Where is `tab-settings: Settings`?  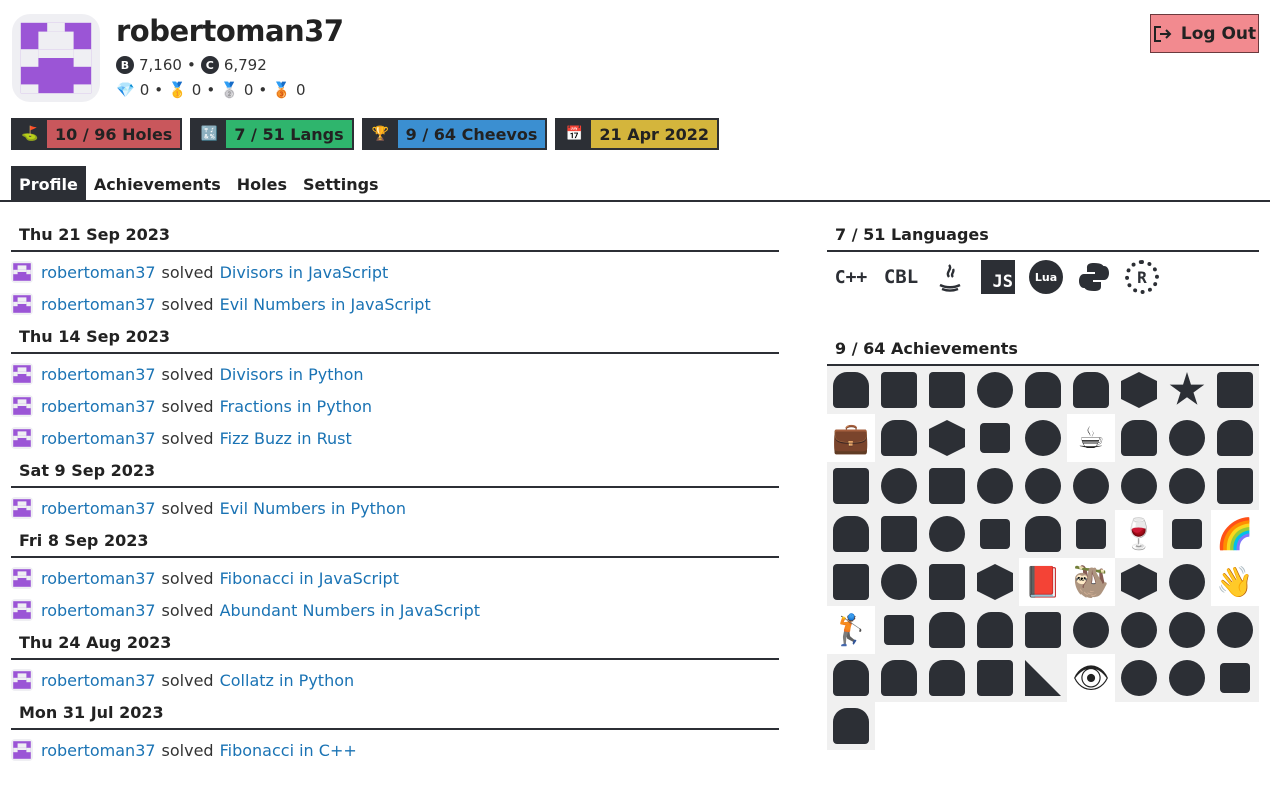 tab-settings: Settings is located at coordinates (341, 184).